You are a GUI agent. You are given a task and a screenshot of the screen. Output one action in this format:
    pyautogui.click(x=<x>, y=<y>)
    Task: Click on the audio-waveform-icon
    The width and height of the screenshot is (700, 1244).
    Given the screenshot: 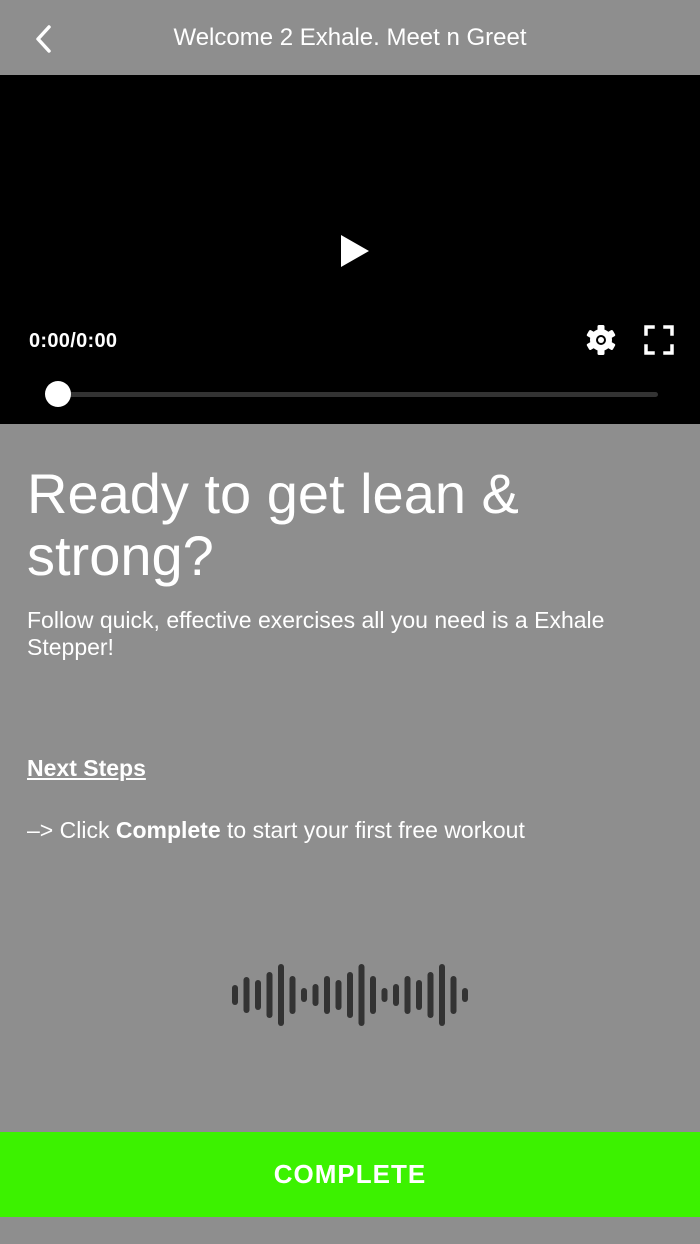 What is the action you would take?
    pyautogui.click(x=350, y=995)
    